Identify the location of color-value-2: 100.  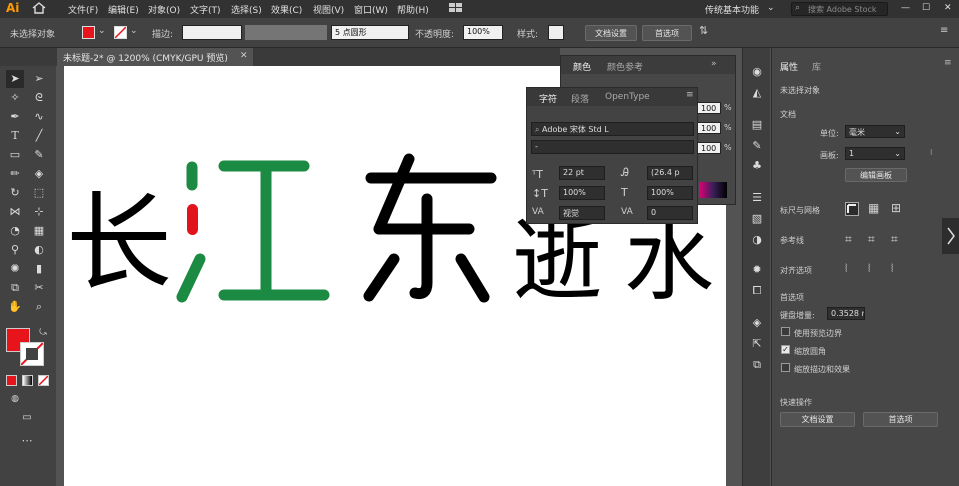
(709, 128).